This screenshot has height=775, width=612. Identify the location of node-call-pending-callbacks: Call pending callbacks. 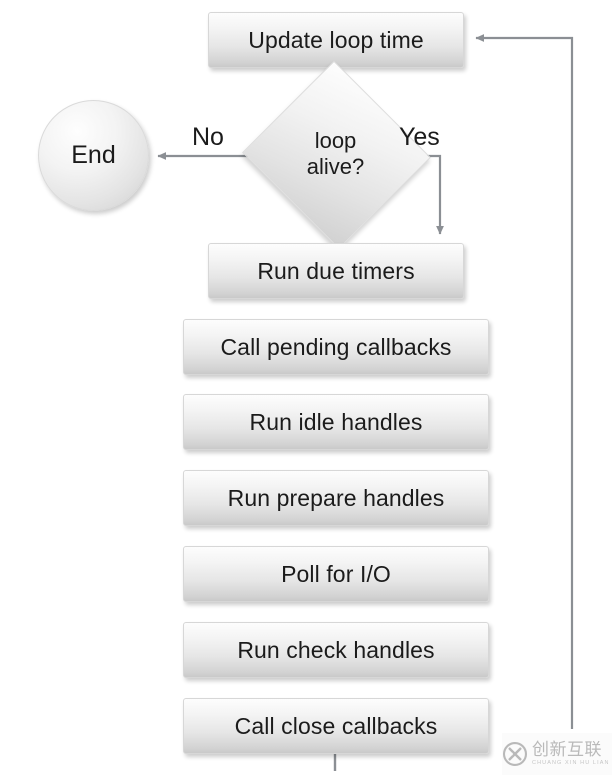
(336, 347).